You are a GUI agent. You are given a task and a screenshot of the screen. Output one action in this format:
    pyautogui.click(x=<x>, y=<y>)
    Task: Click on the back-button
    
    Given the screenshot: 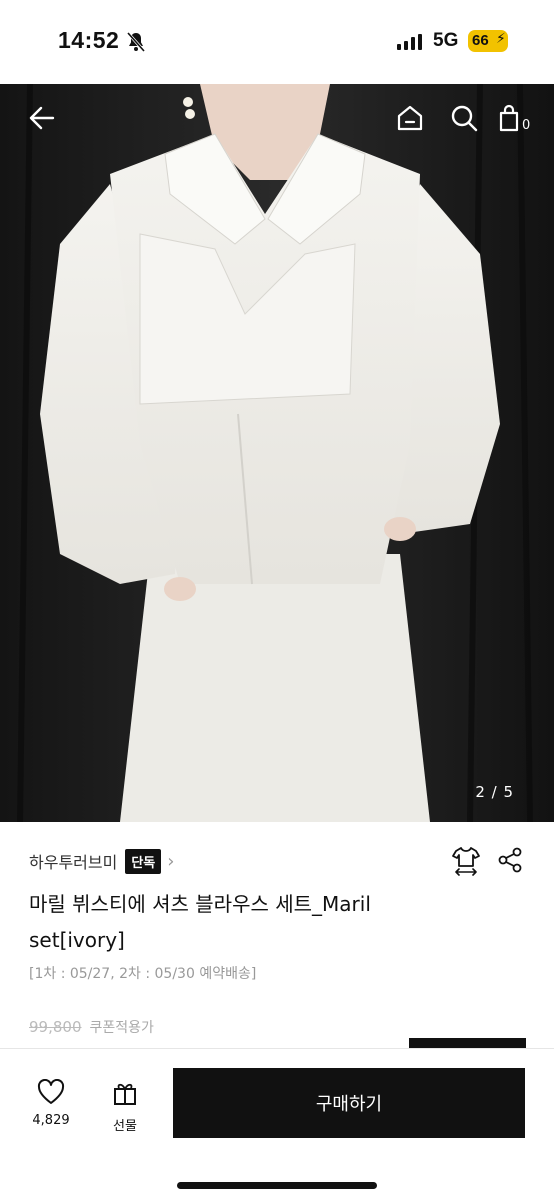 What is the action you would take?
    pyautogui.click(x=42, y=118)
    